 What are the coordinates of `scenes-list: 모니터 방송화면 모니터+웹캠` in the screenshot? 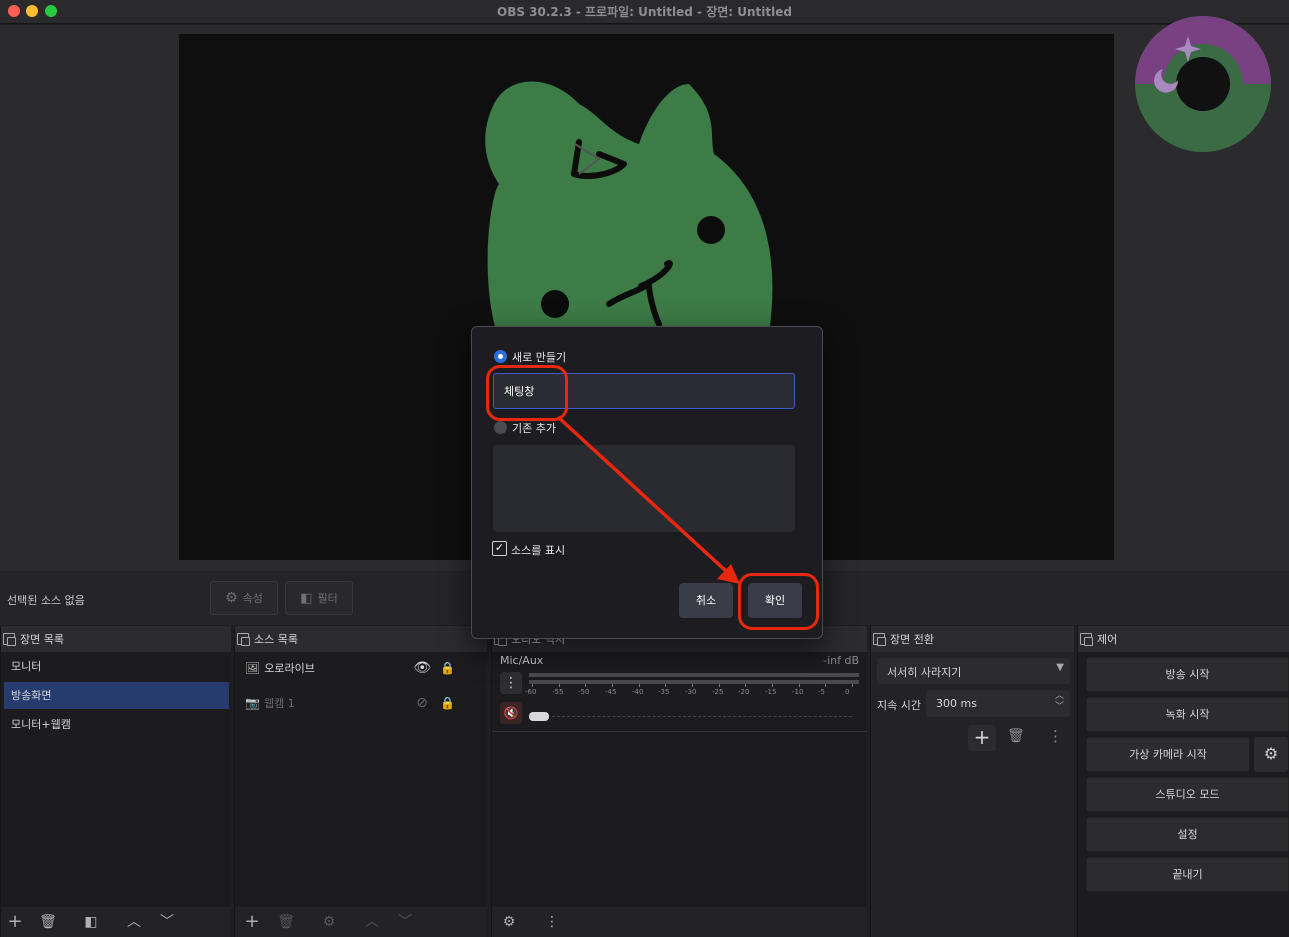 It's located at (116, 779).